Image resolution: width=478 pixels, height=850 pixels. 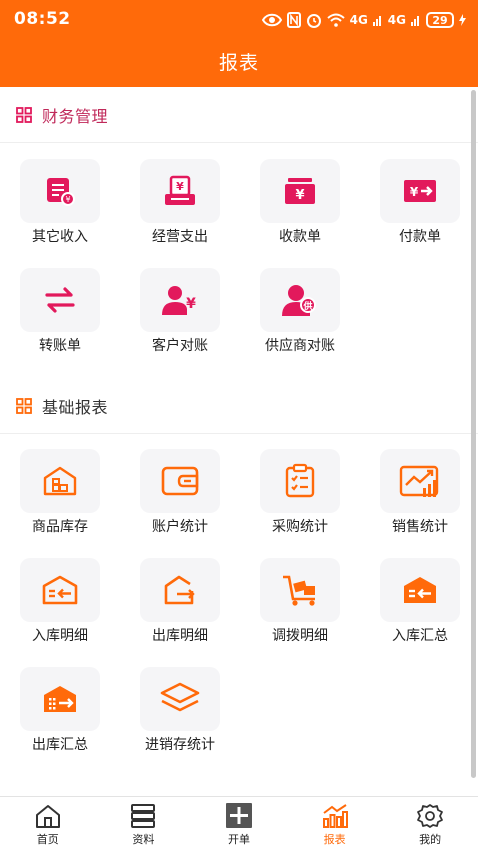 What do you see at coordinates (180, 321) in the screenshot?
I see `finance-item-customer-reconcile: ¥ 客户对账` at bounding box center [180, 321].